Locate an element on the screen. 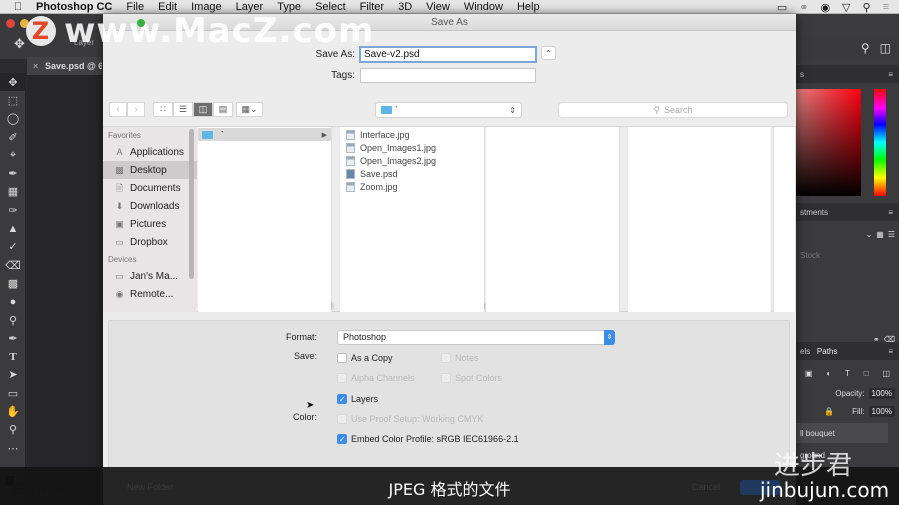  filename-input: Save-v2.psd is located at coordinates (448, 54).